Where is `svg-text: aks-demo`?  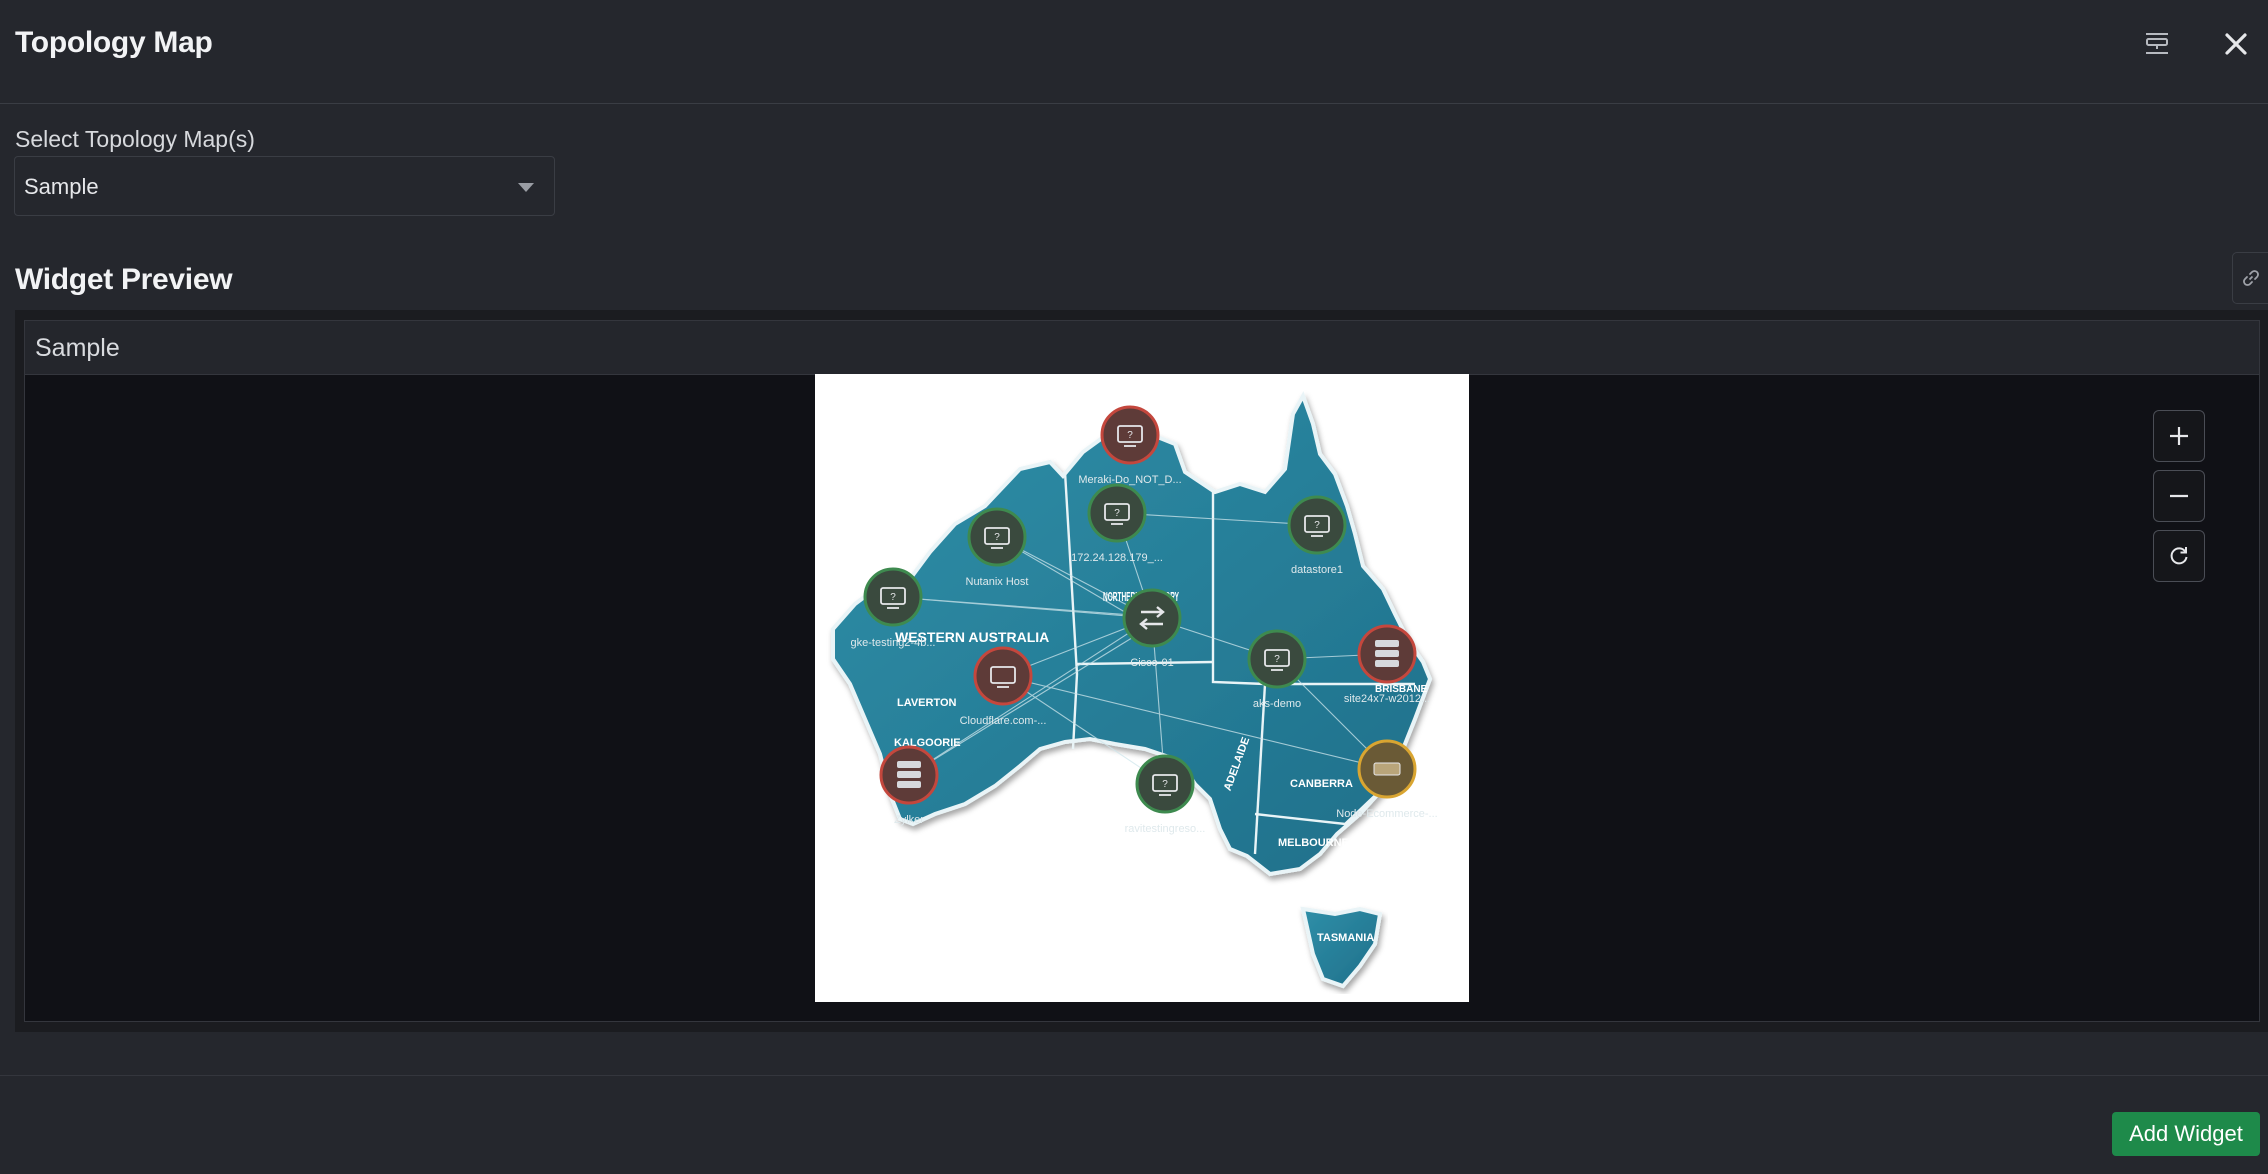
svg-text: aks-demo is located at coordinates (1277, 704).